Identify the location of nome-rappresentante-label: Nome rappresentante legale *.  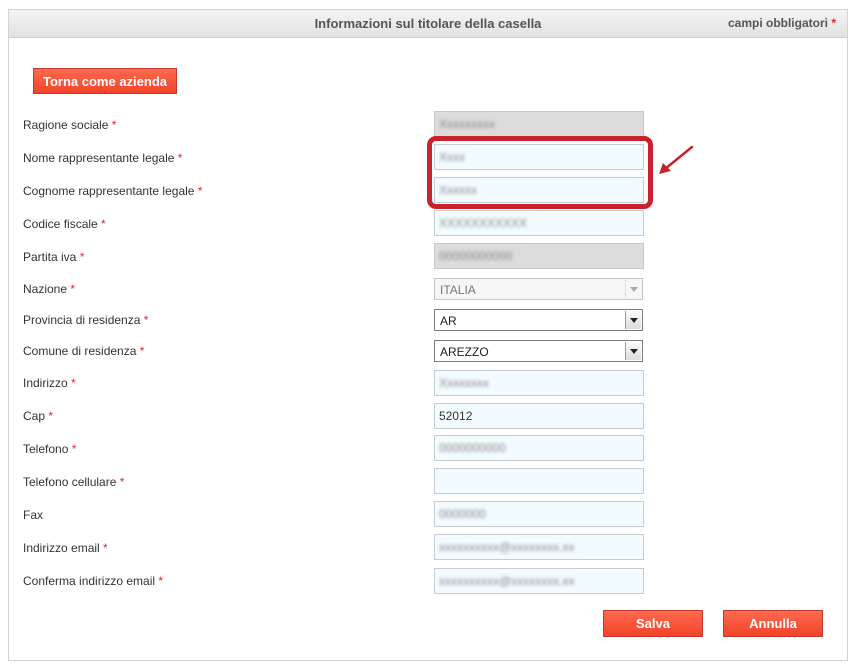
(103, 158).